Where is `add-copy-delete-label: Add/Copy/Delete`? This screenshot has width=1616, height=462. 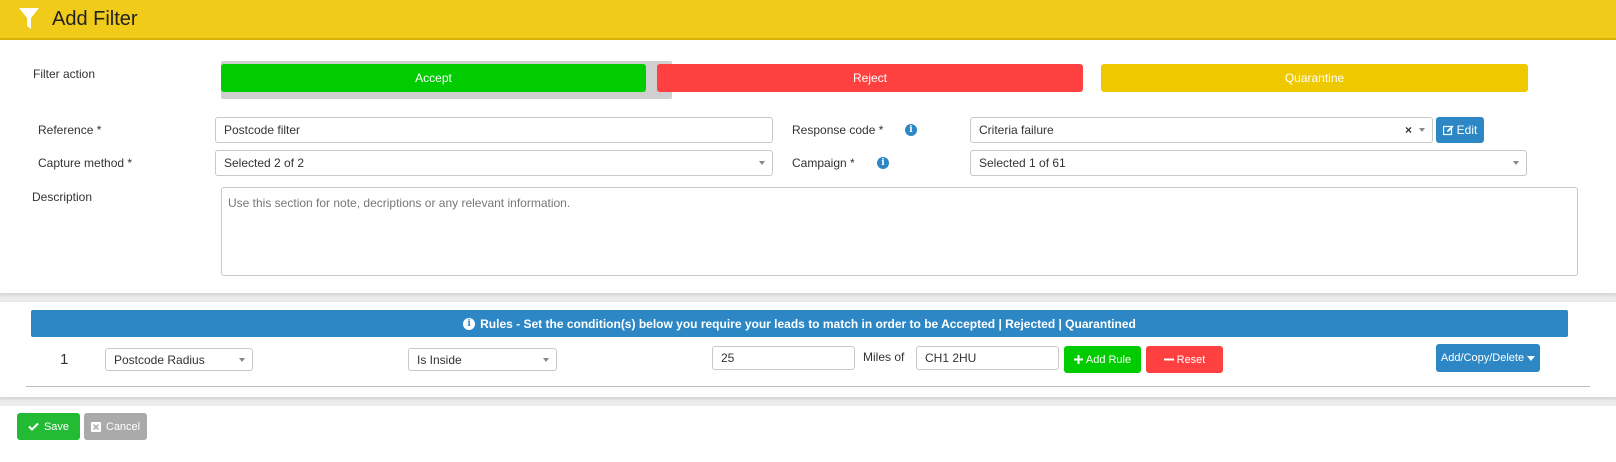
add-copy-delete-label: Add/Copy/Delete is located at coordinates (1482, 358).